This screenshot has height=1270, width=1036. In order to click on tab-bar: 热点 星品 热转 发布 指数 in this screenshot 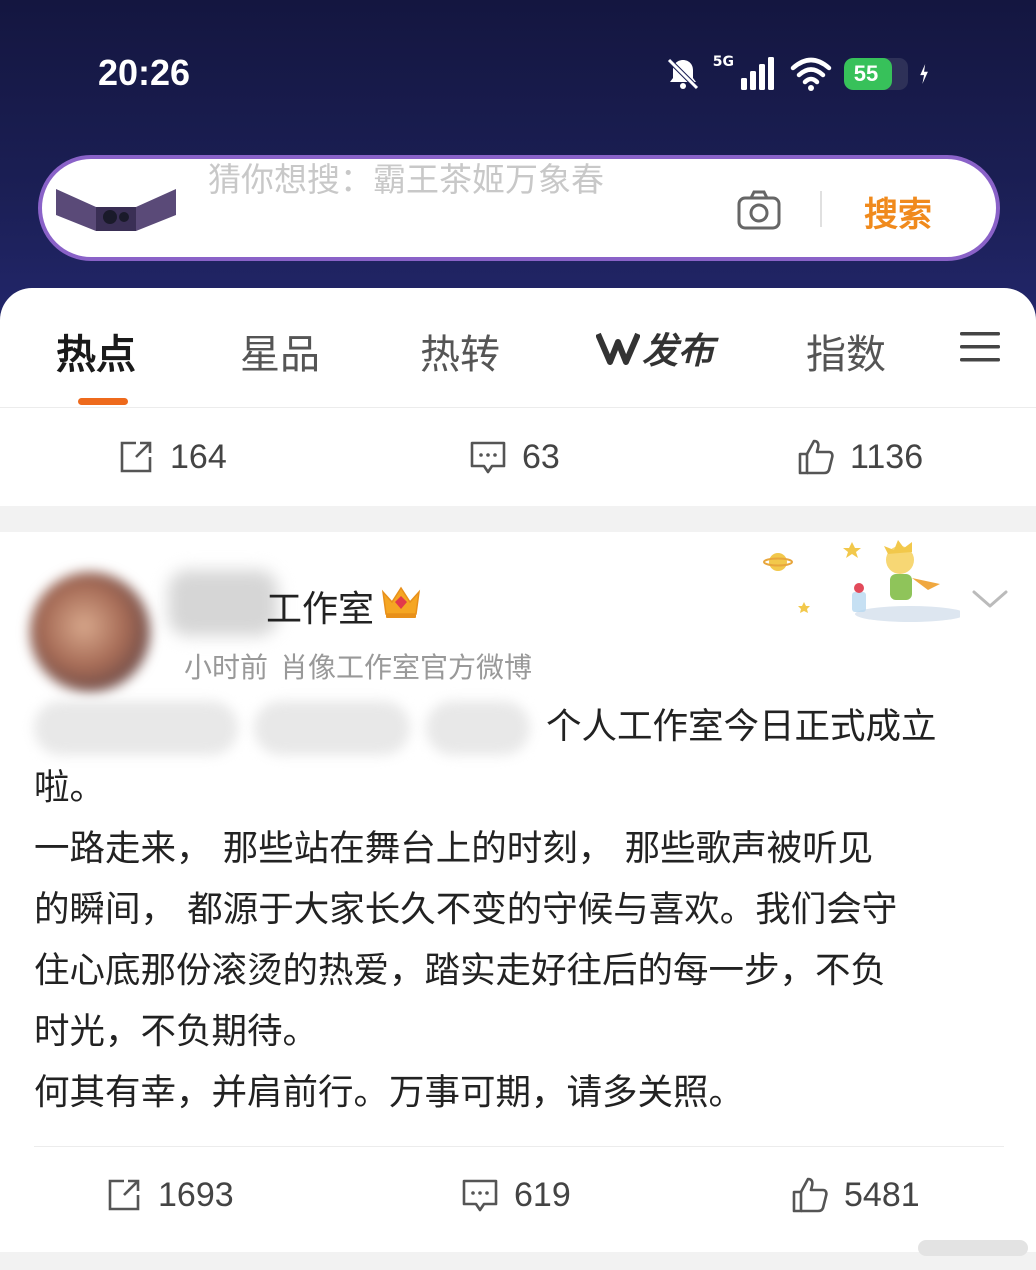, I will do `click(518, 348)`.